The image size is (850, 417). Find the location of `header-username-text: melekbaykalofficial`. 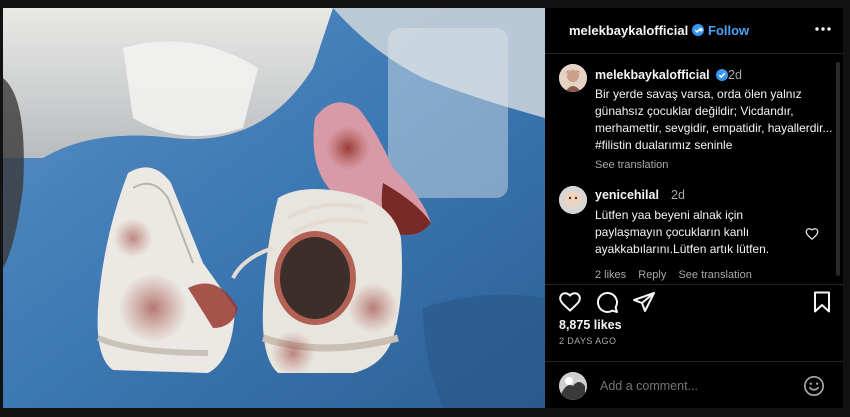

header-username-text: melekbaykalofficial is located at coordinates (629, 30).